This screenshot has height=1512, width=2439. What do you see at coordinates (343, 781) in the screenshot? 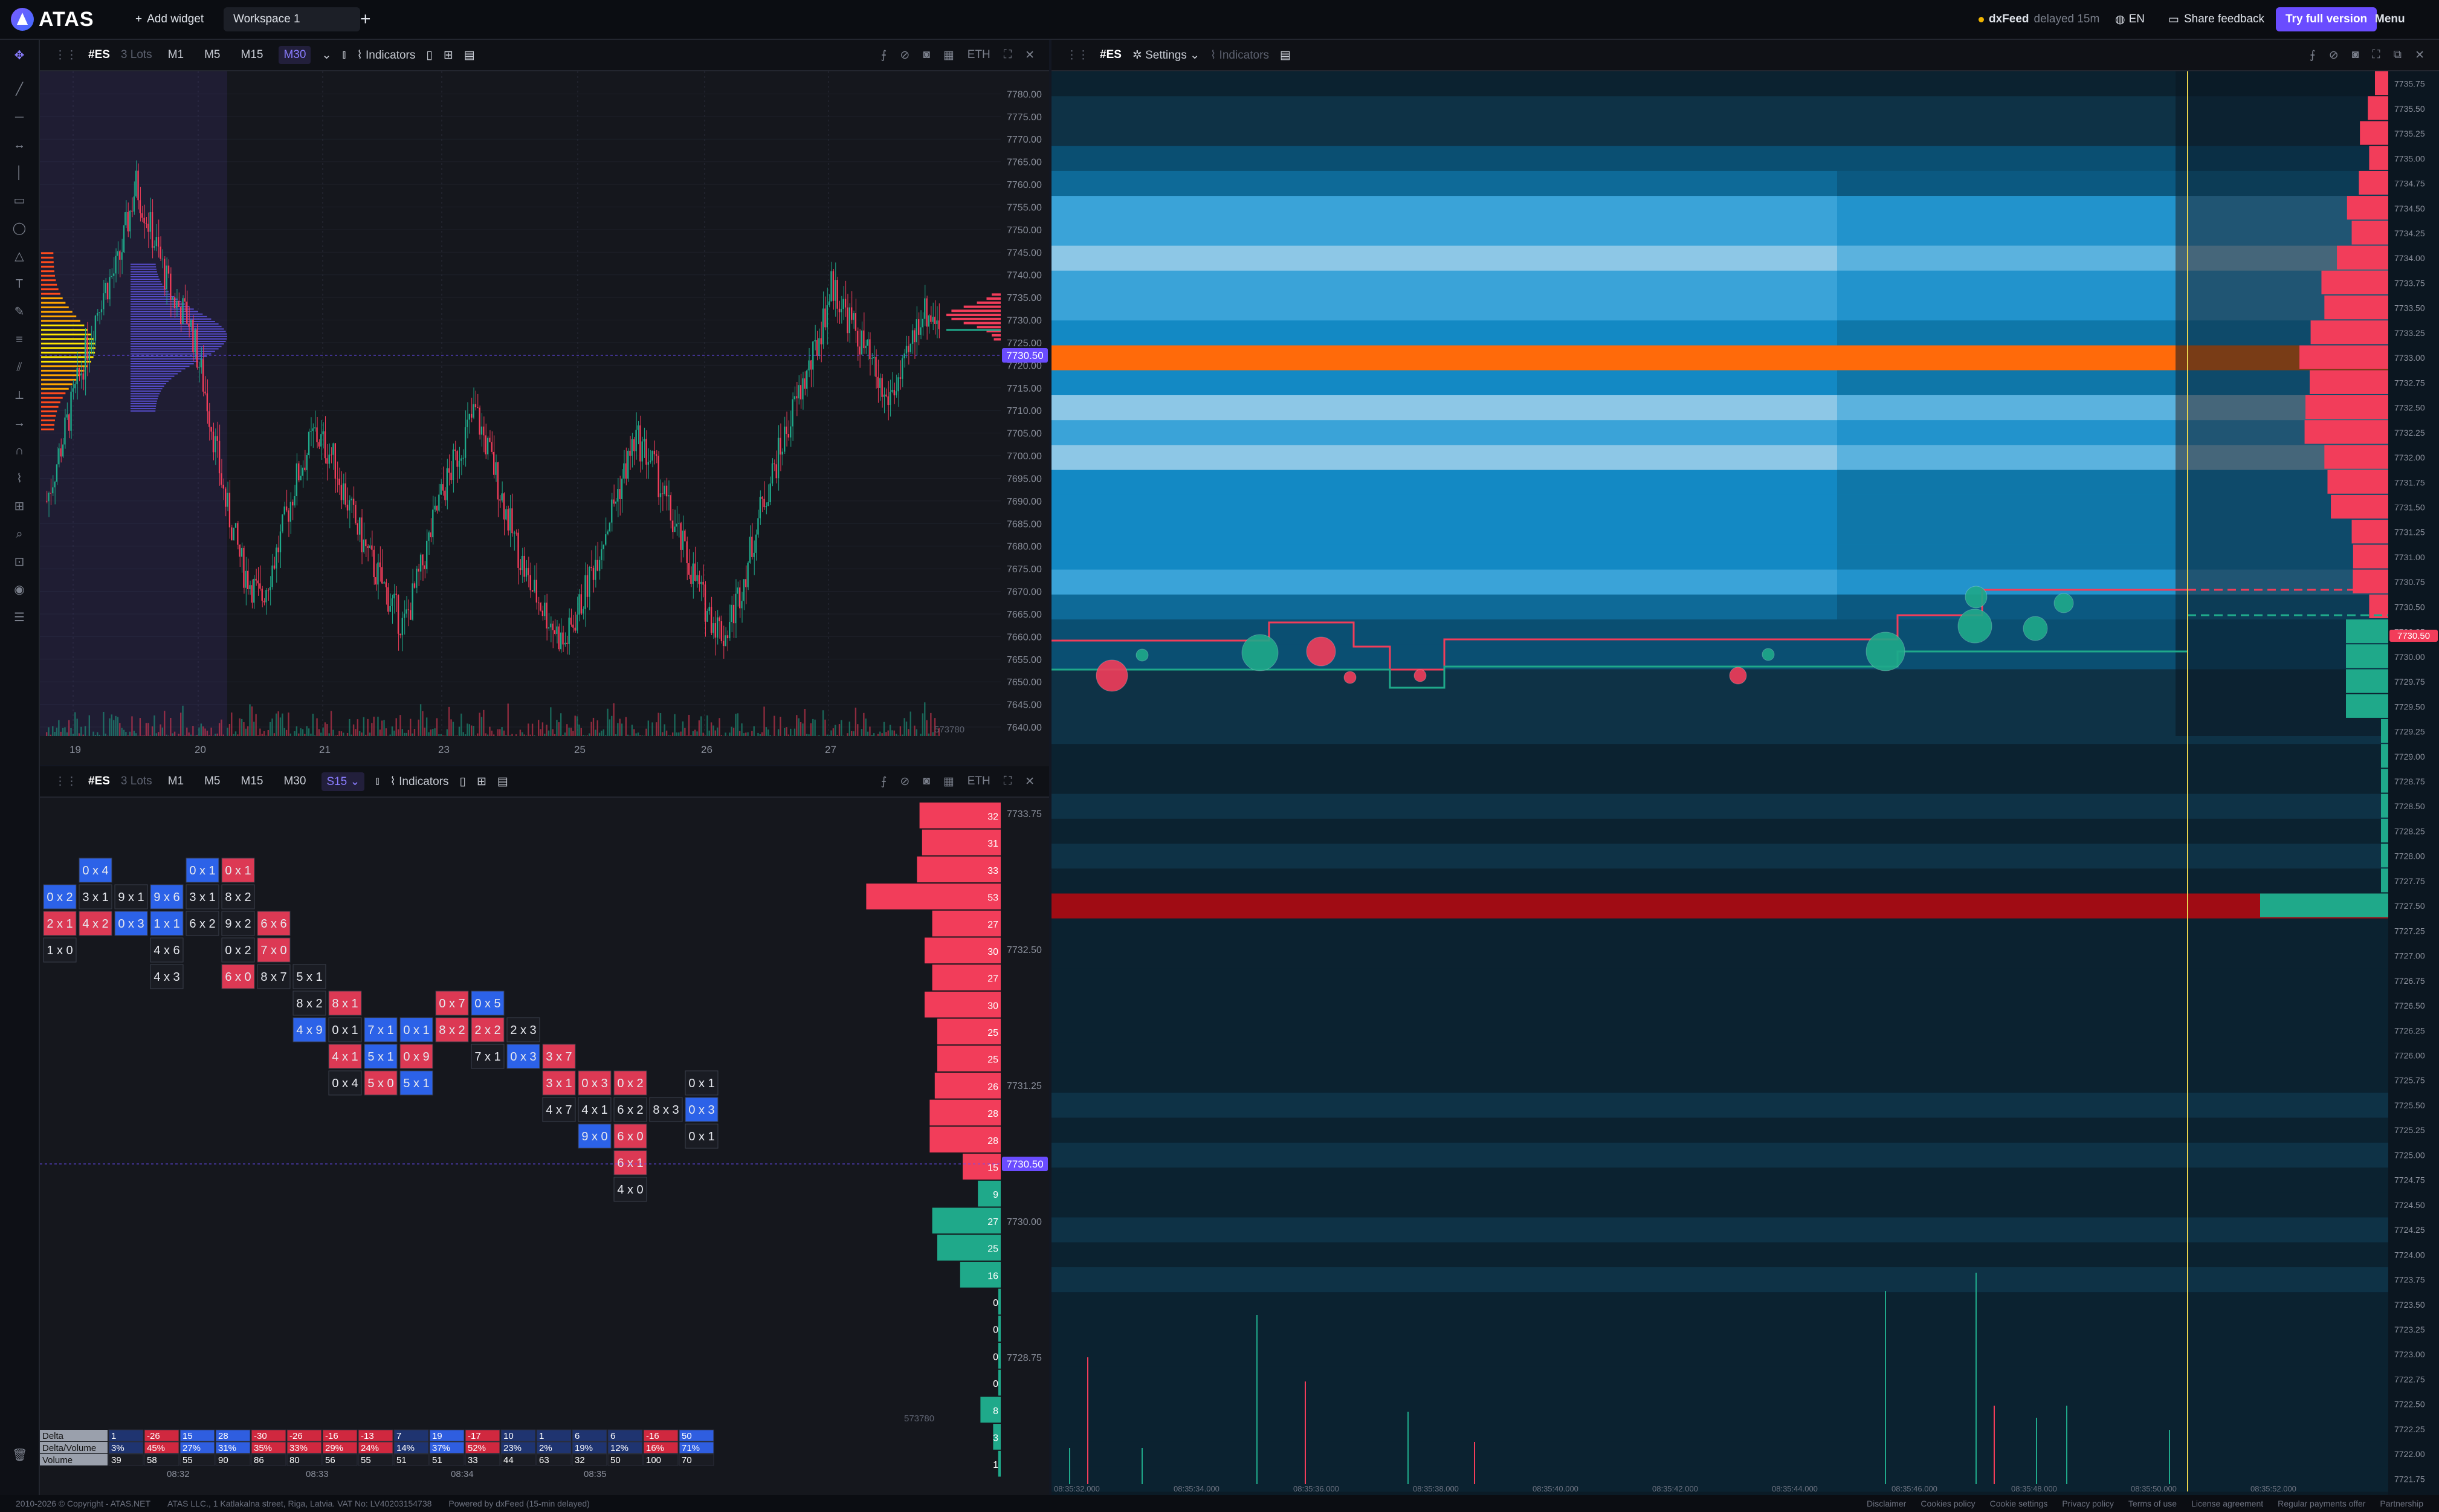
I see `chart2-tf-s15: S15 ⌄` at bounding box center [343, 781].